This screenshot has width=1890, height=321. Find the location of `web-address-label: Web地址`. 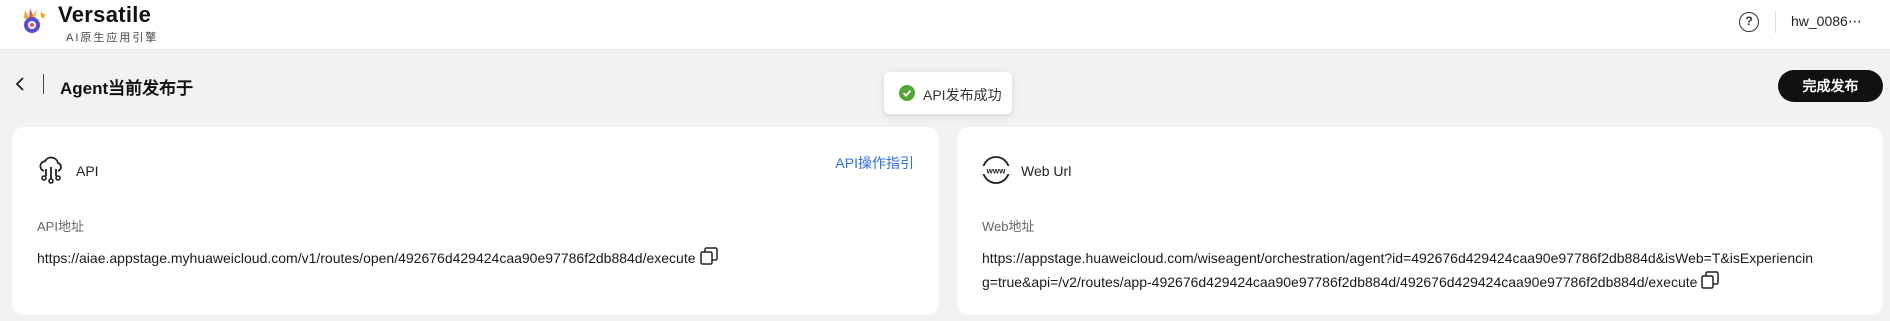

web-address-label: Web地址 is located at coordinates (1008, 226).